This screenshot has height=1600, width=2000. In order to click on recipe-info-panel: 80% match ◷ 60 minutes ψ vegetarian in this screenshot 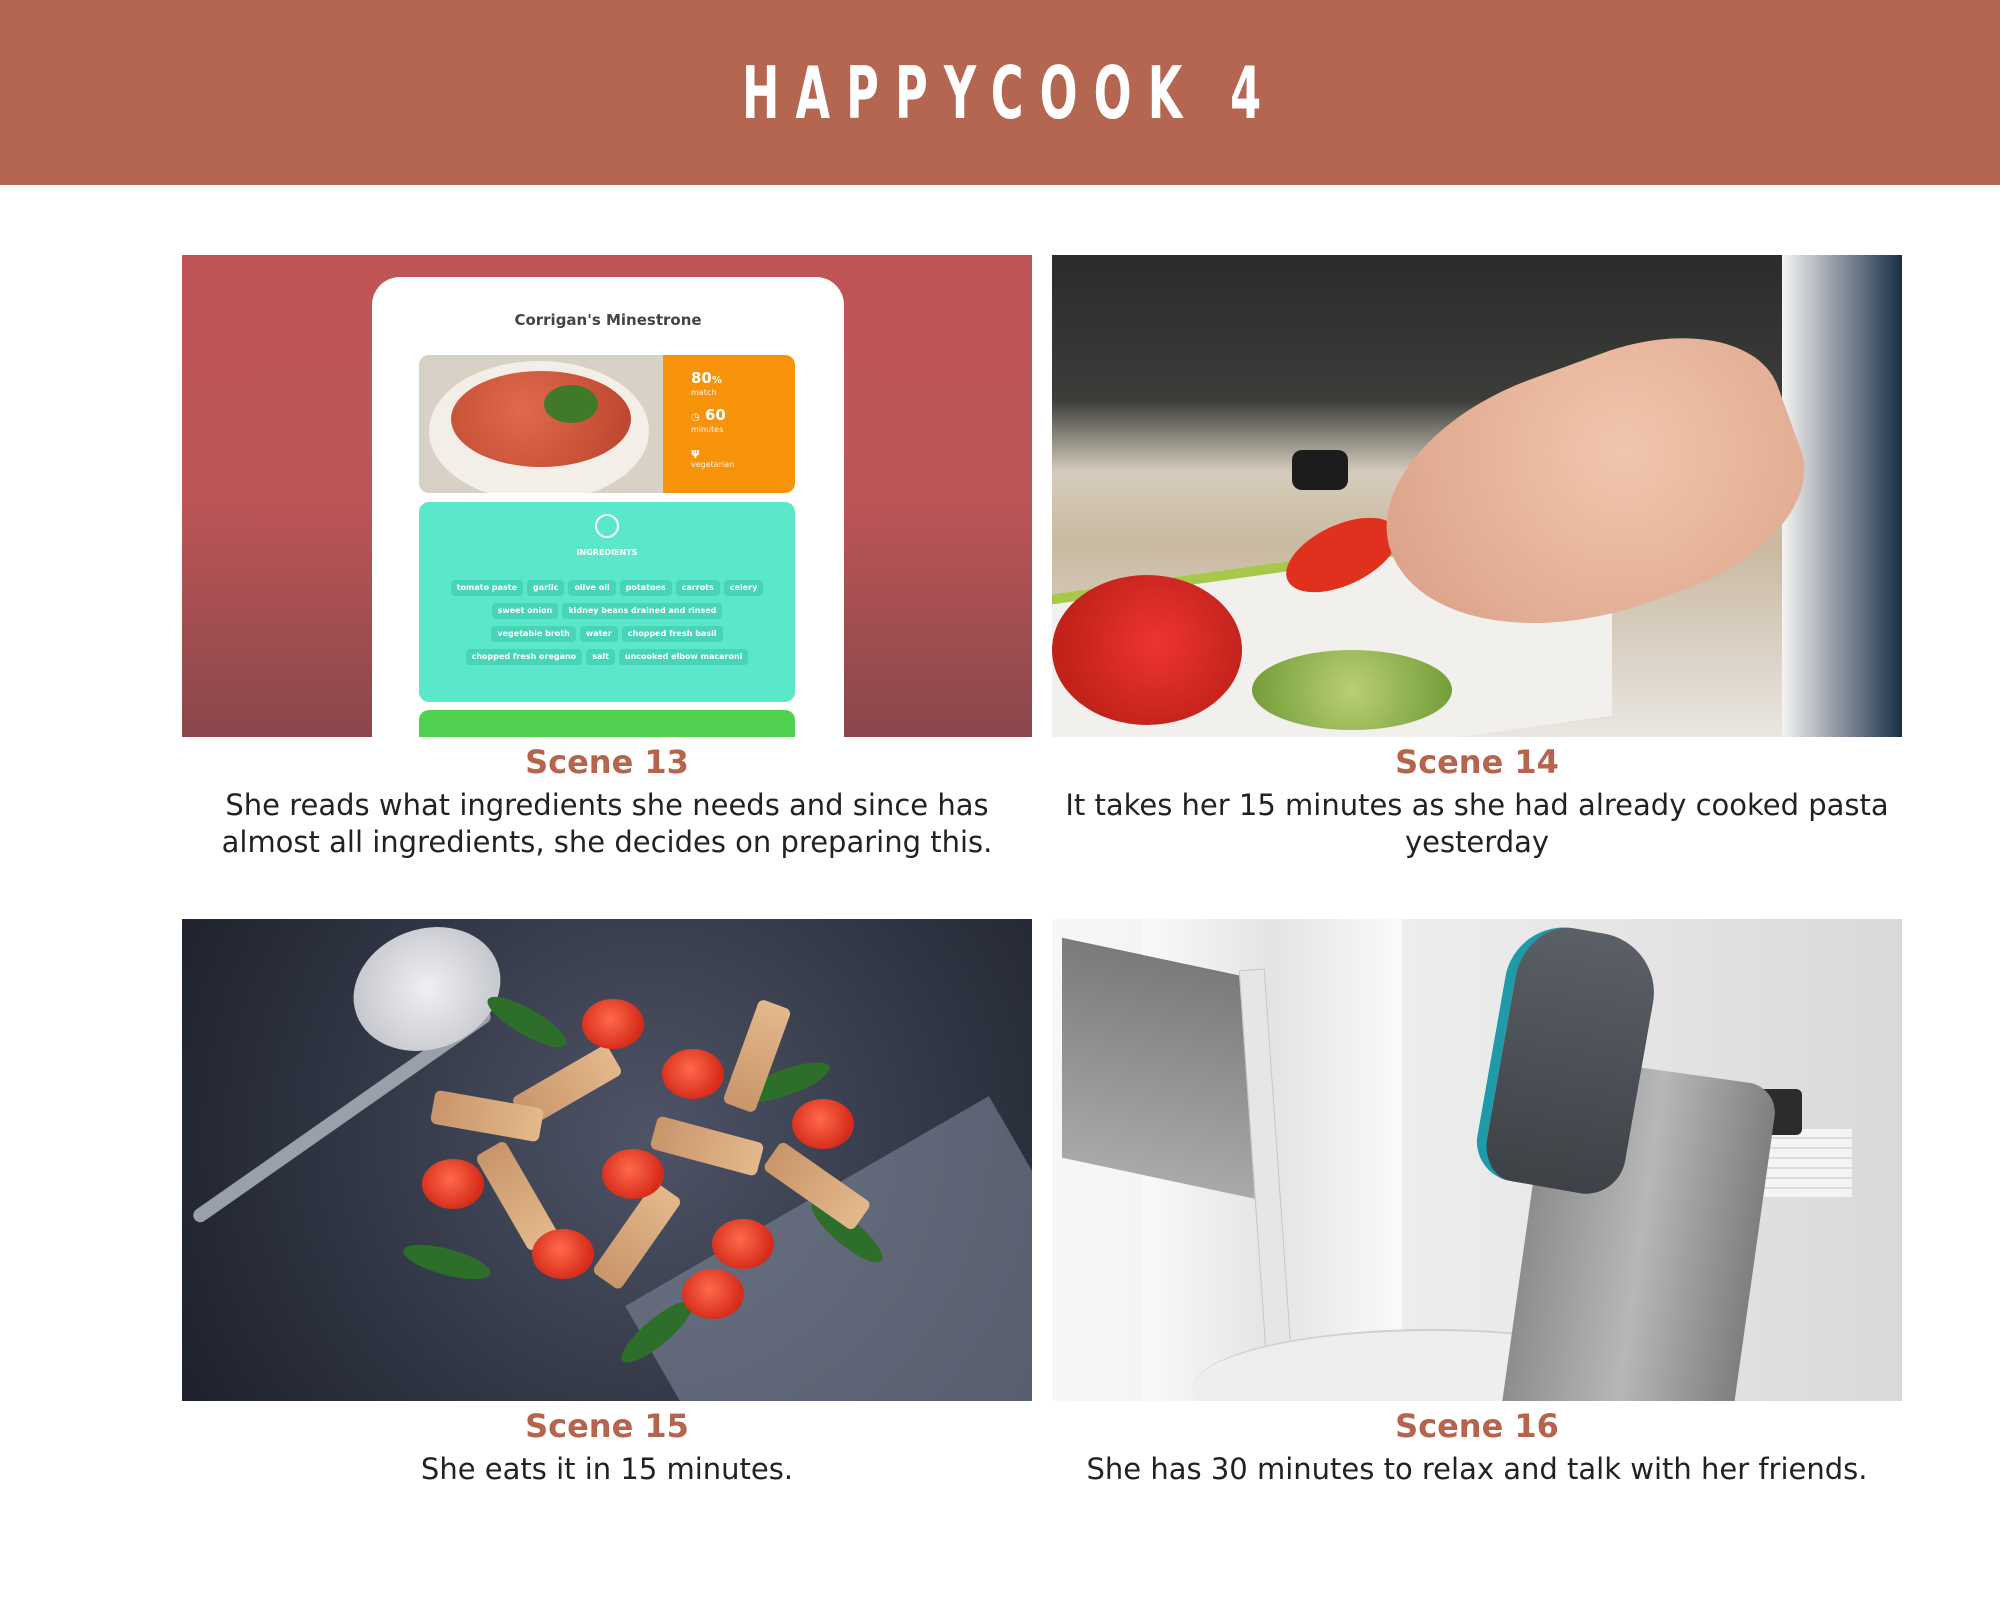, I will do `click(729, 424)`.